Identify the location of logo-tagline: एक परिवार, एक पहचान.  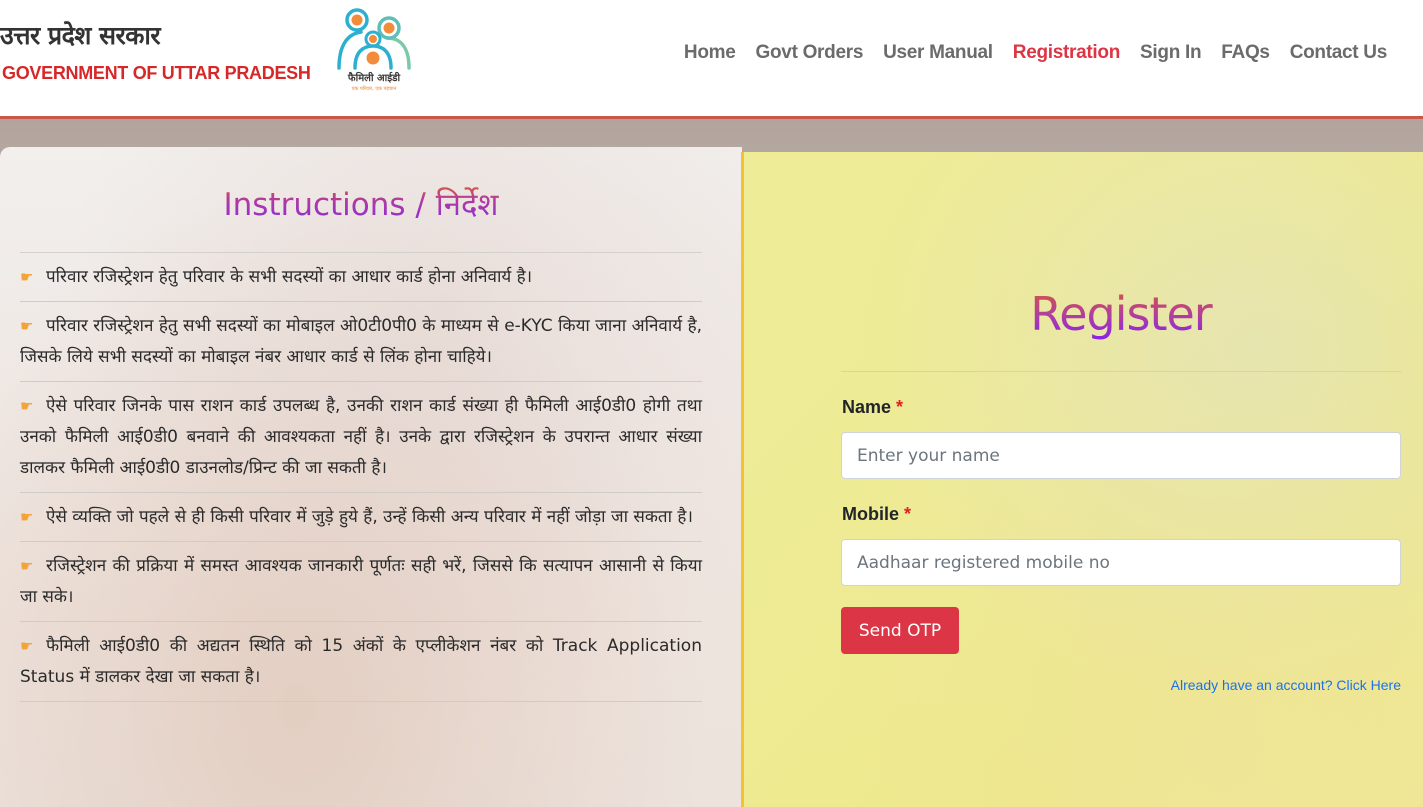
(374, 89).